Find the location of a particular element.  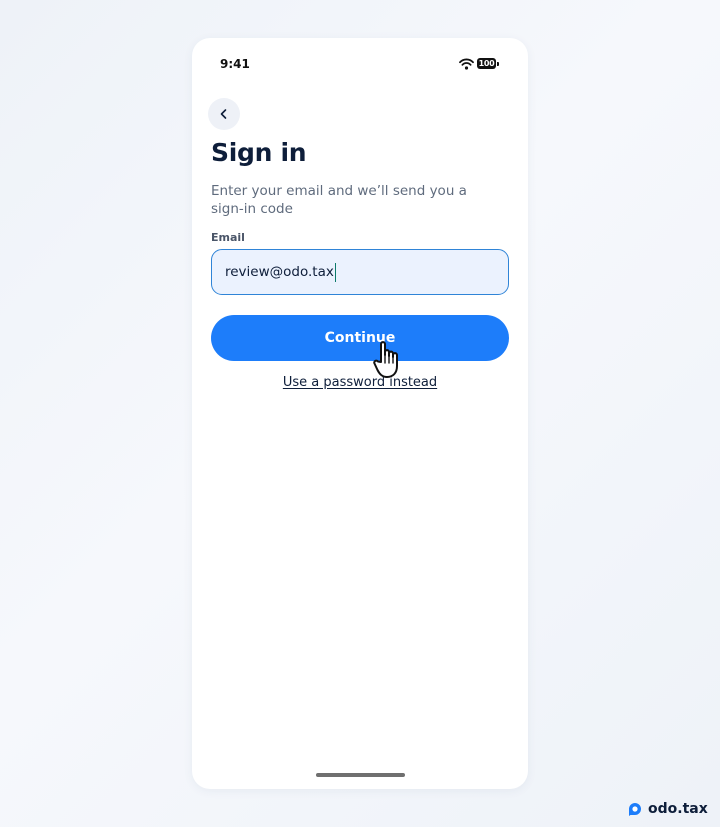

battery-level: 100 is located at coordinates (486, 63).